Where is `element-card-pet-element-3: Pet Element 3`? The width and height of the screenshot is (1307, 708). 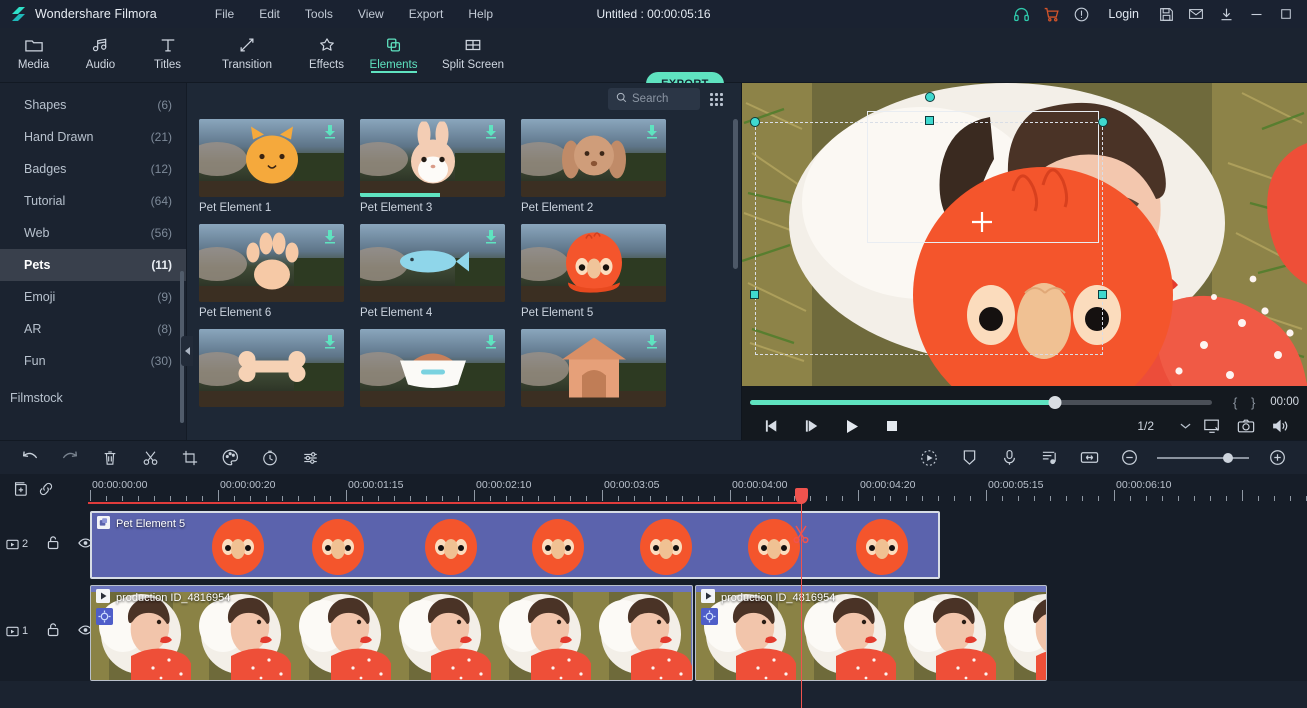
element-card-pet-element-3: Pet Element 3 is located at coordinates (432, 166).